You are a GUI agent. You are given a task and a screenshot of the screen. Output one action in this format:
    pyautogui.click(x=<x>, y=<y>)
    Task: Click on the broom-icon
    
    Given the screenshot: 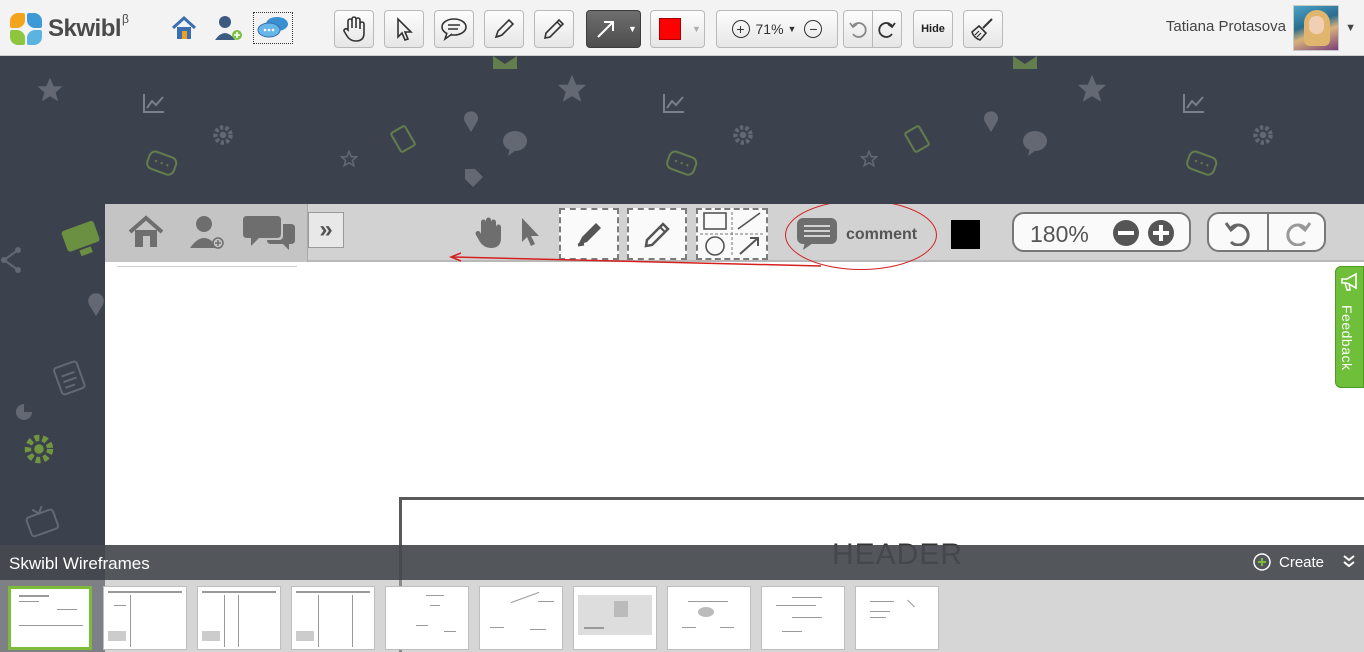 What is the action you would take?
    pyautogui.click(x=982, y=29)
    